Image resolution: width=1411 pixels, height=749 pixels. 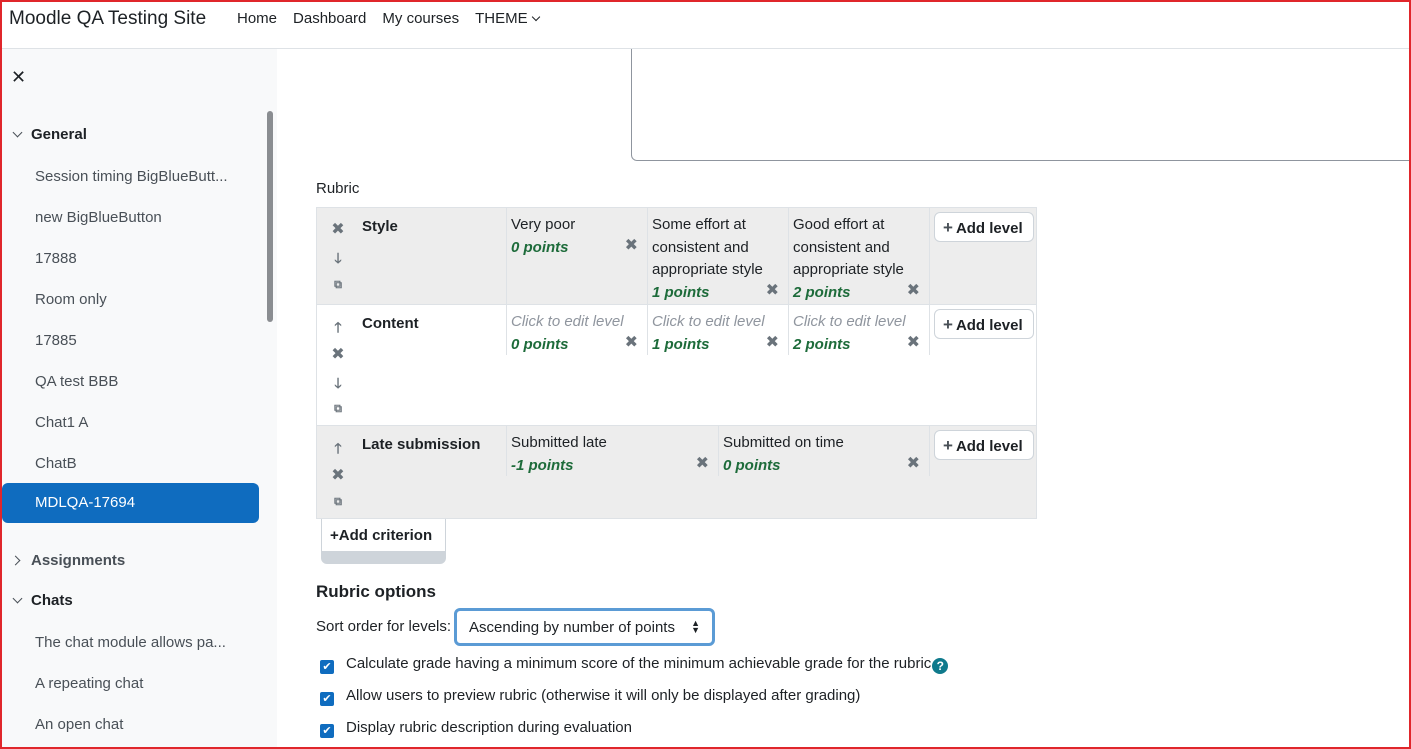 What do you see at coordinates (89, 683) in the screenshot?
I see `course-item: A repeating chat` at bounding box center [89, 683].